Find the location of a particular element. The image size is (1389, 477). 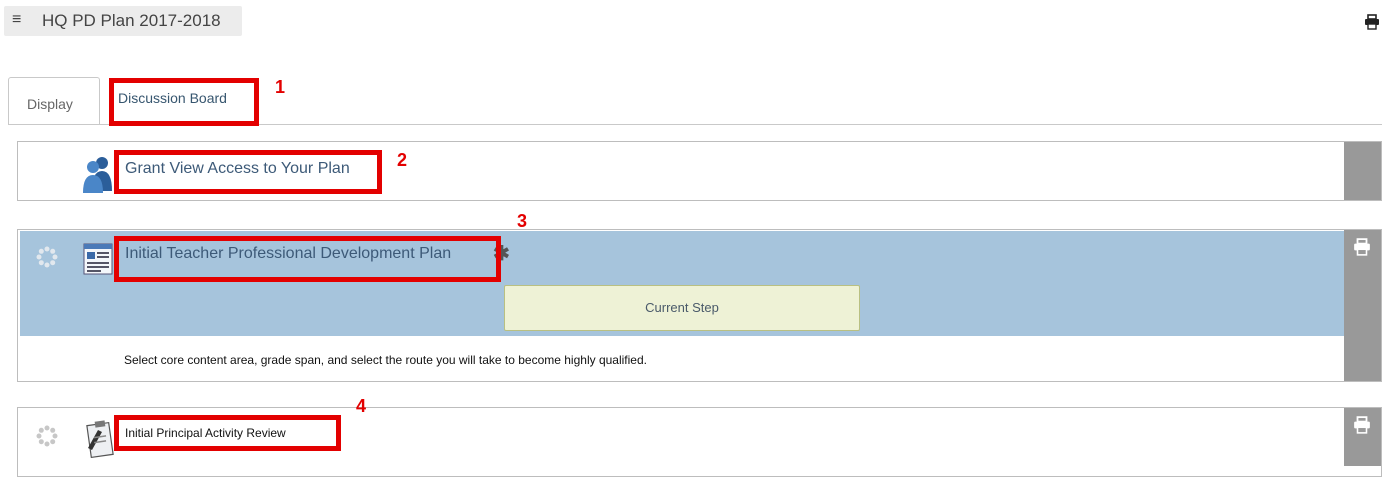

panel-side-bar is located at coordinates (1362, 171).